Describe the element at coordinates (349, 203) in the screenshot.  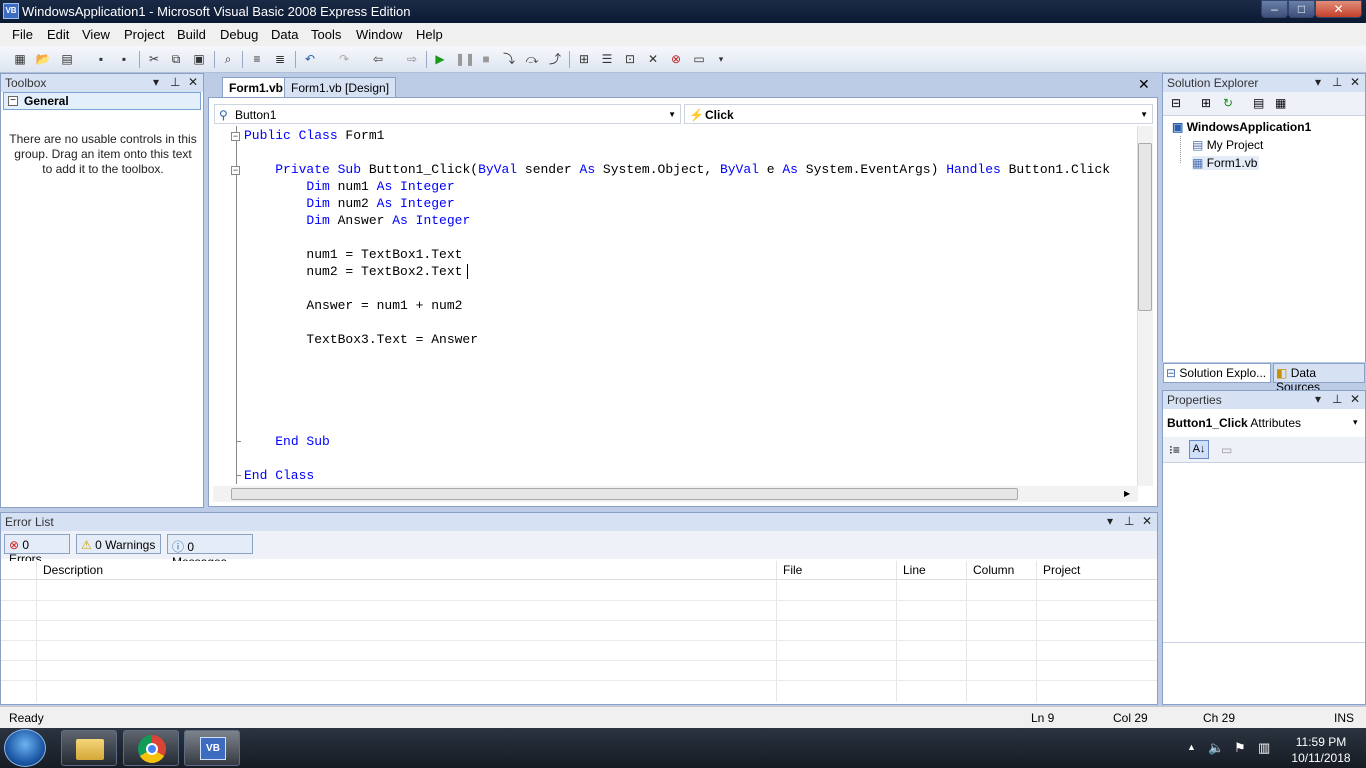
I see `code-line: Dim num2 As Integer` at that location.